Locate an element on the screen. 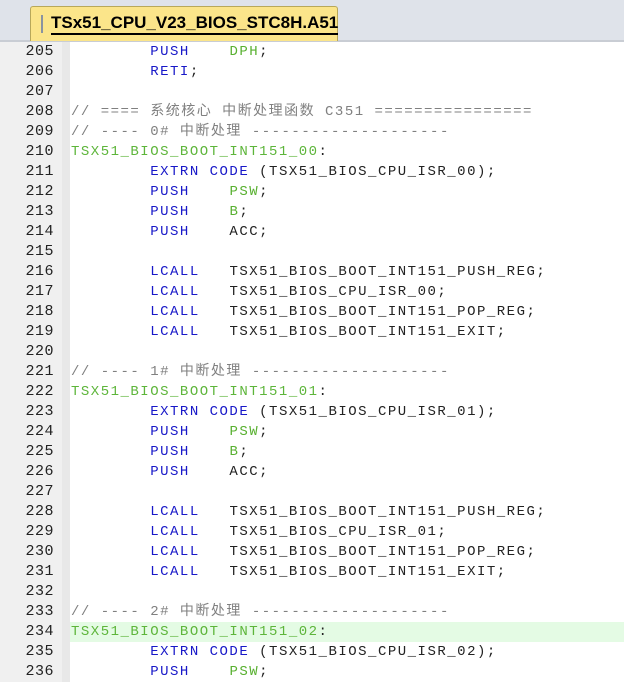  code-line: 232 is located at coordinates (312, 592).